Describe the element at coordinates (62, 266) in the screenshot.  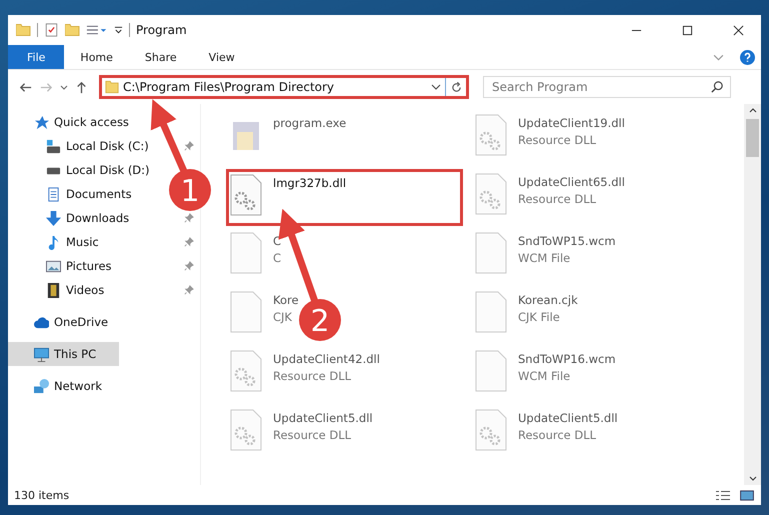
I see `sidebar-item: Pictures` at that location.